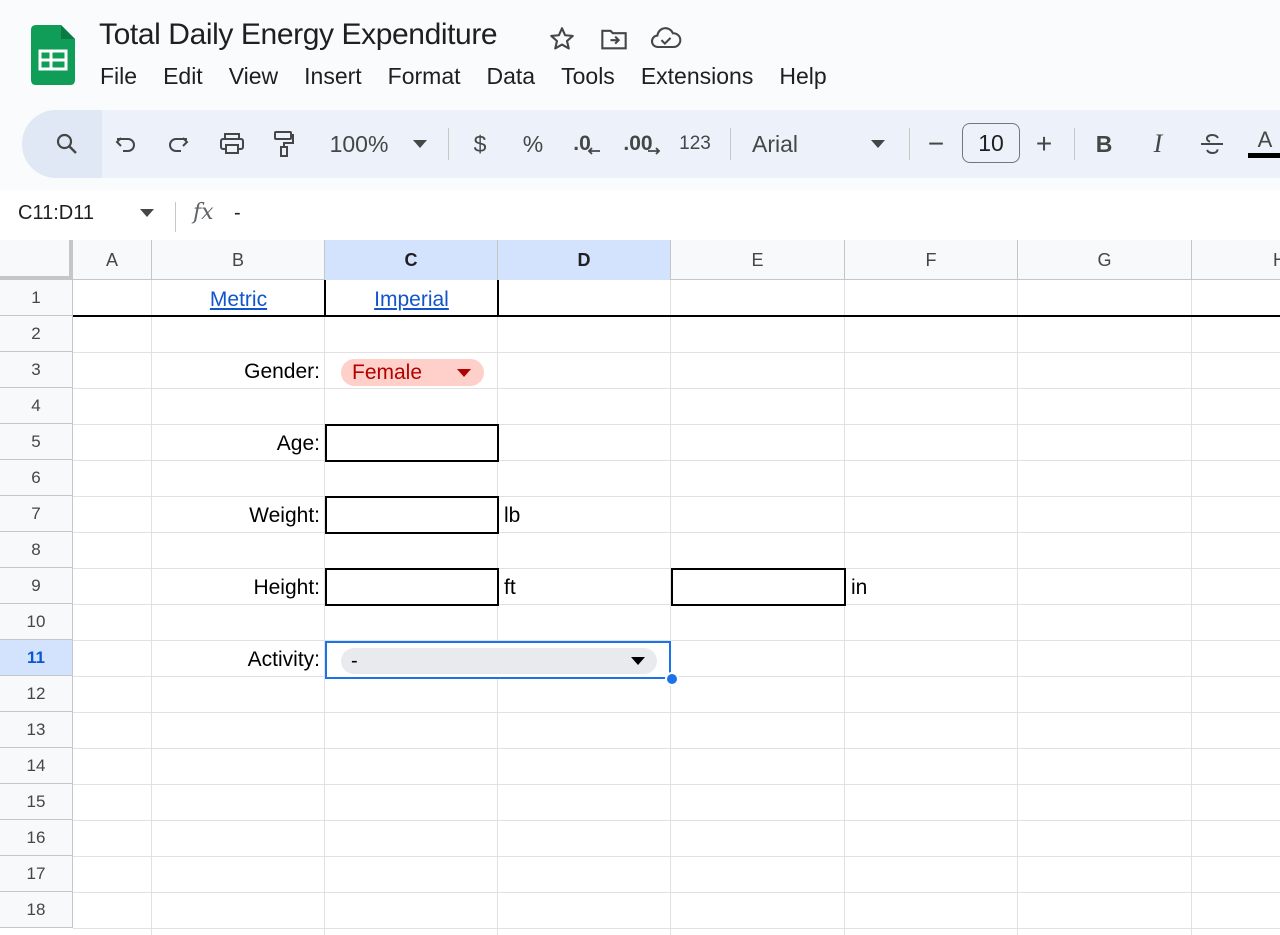 The image size is (1280, 935). I want to click on height-inches-unit: in, so click(859, 587).